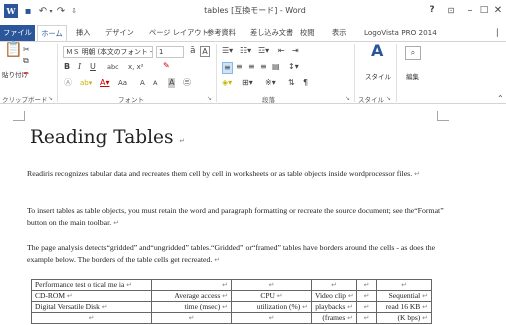  What do you see at coordinates (271, 307) in the screenshot?
I see `table-cell: utilization (%) ↵` at bounding box center [271, 307].